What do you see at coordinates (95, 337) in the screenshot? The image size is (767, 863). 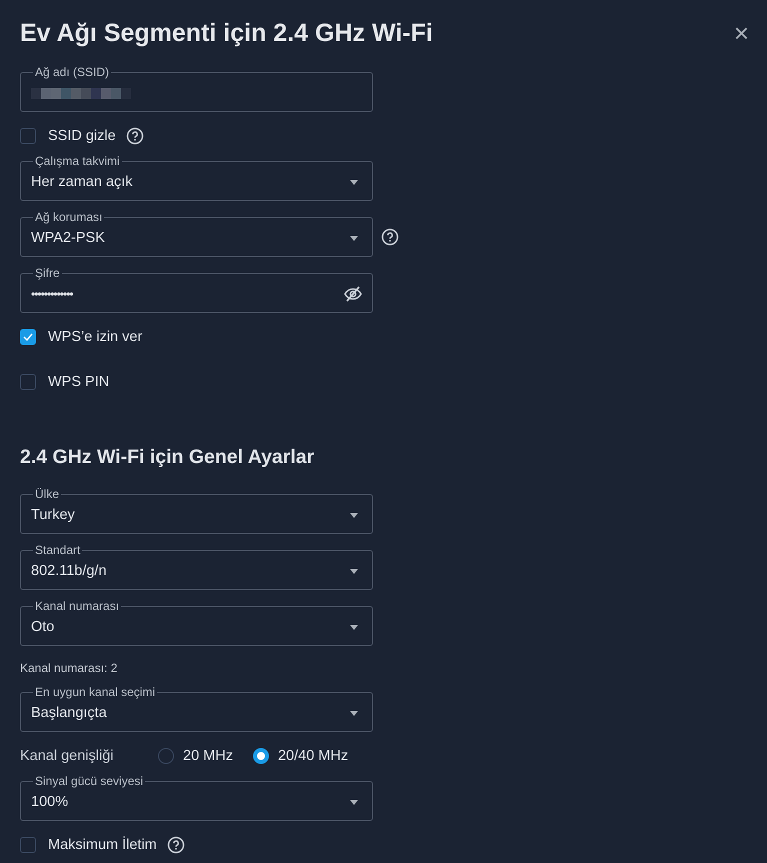 I see `checkbox-label: WPS’e izin ver` at bounding box center [95, 337].